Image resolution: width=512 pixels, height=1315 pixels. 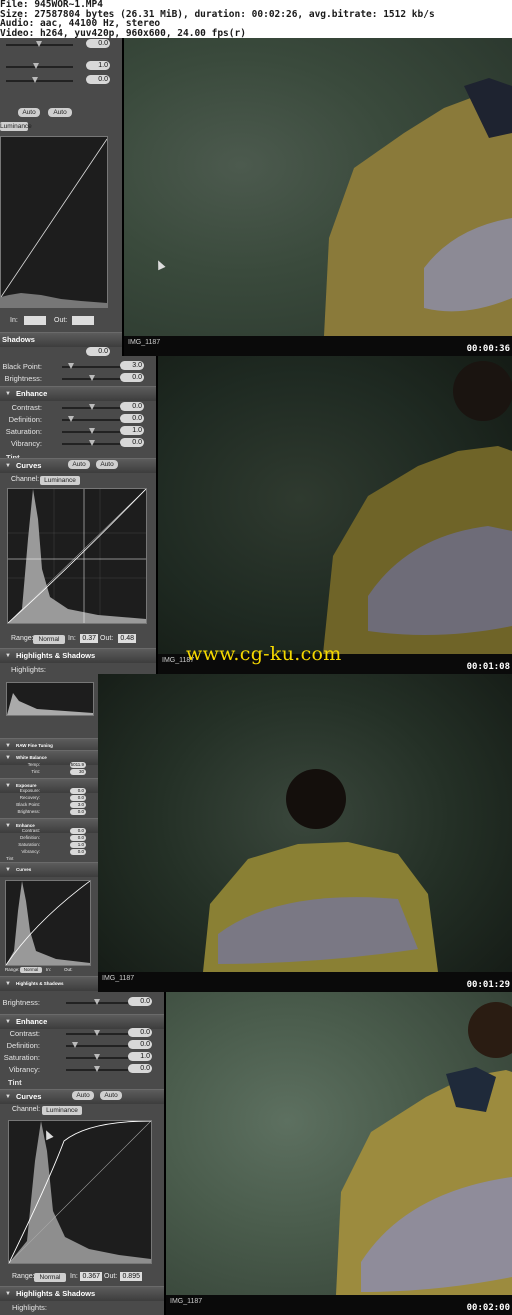 What do you see at coordinates (35, 320) in the screenshot?
I see `in-field` at bounding box center [35, 320].